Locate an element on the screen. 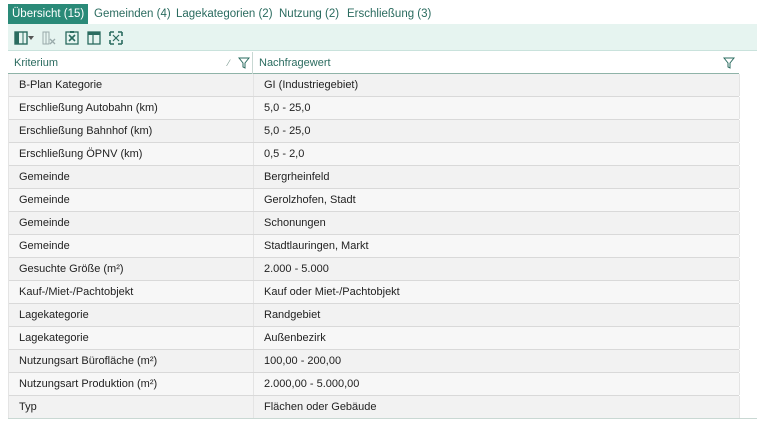 Image resolution: width=757 pixels, height=440 pixels. cell-nachfragewert: 100,00 - 200,00 is located at coordinates (497, 361).